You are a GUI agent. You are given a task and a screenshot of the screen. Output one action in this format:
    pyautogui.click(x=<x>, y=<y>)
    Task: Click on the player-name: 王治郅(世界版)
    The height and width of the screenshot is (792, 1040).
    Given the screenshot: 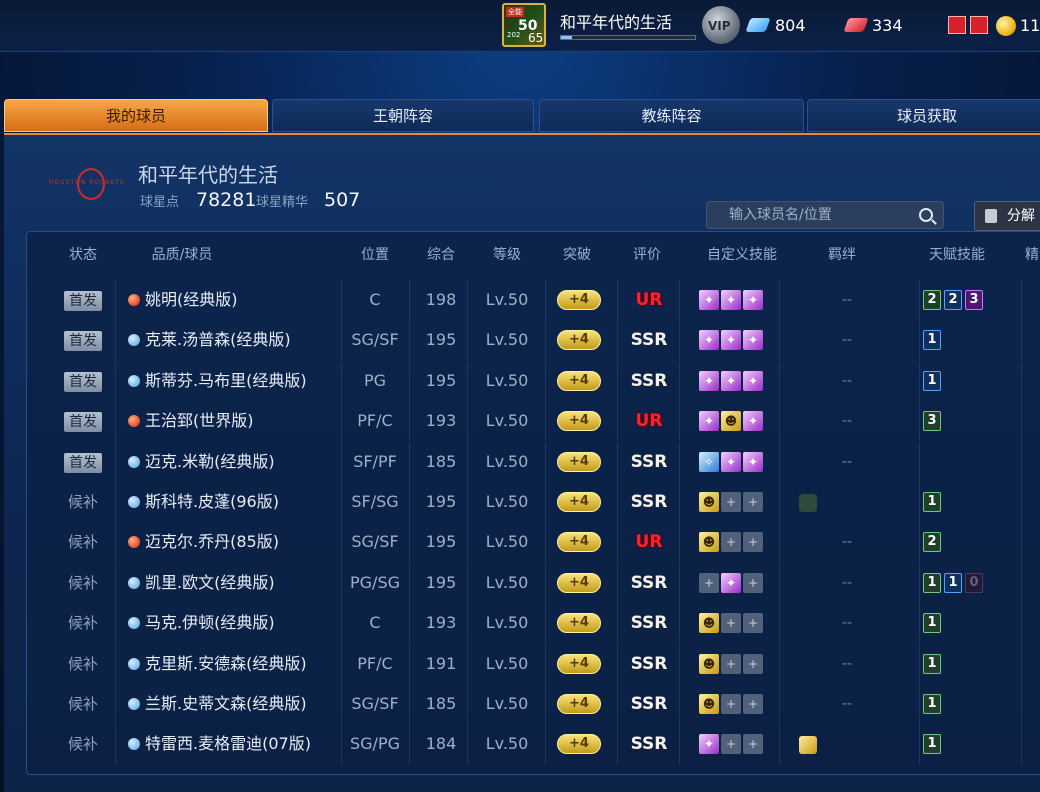 What is the action you would take?
    pyautogui.click(x=199, y=421)
    